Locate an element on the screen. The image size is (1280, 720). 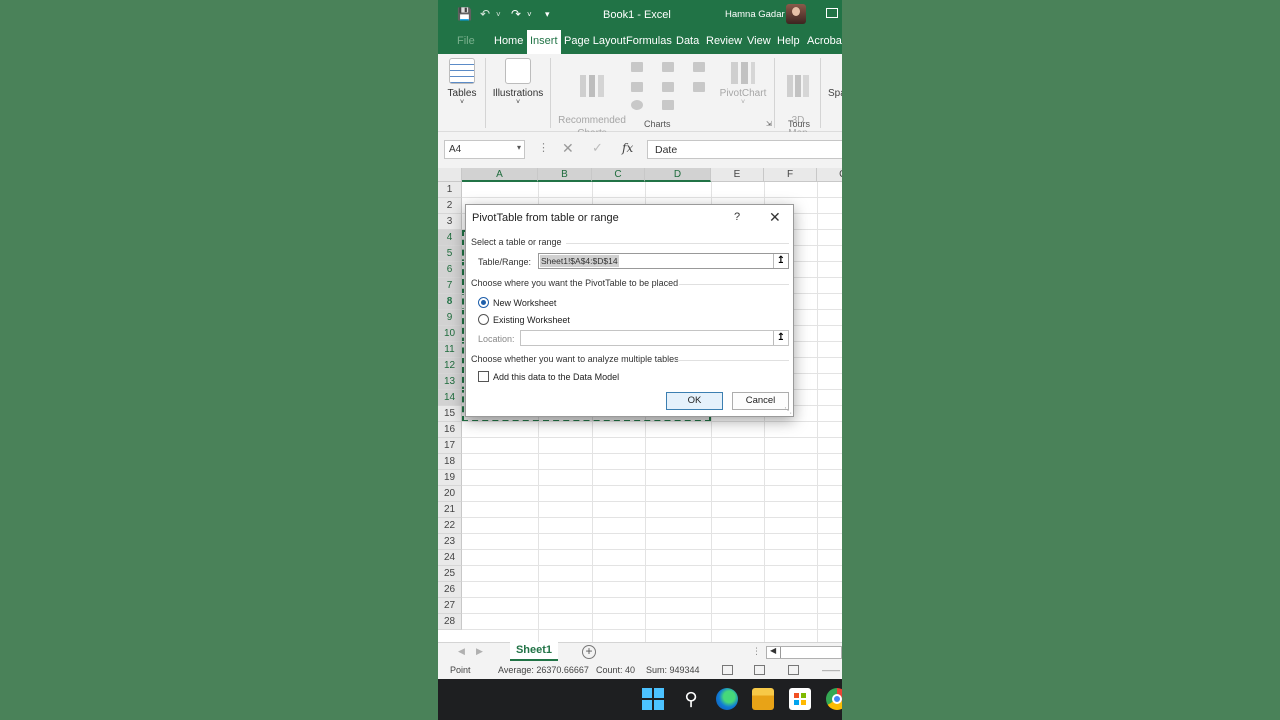
help-icon: ? is located at coordinates (737, 217).